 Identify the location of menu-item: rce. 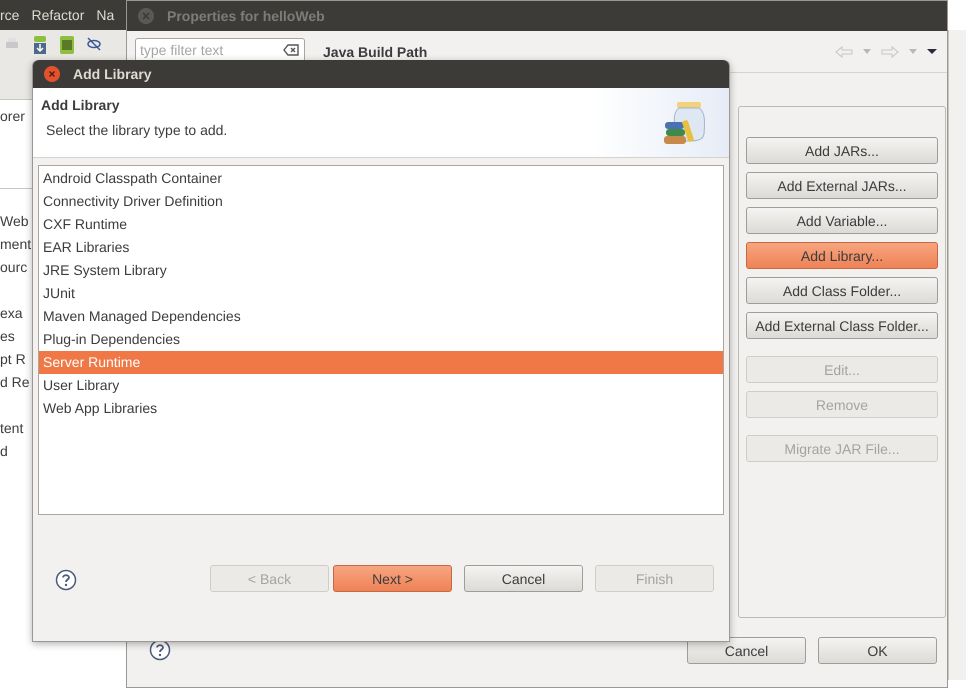
(10, 15).